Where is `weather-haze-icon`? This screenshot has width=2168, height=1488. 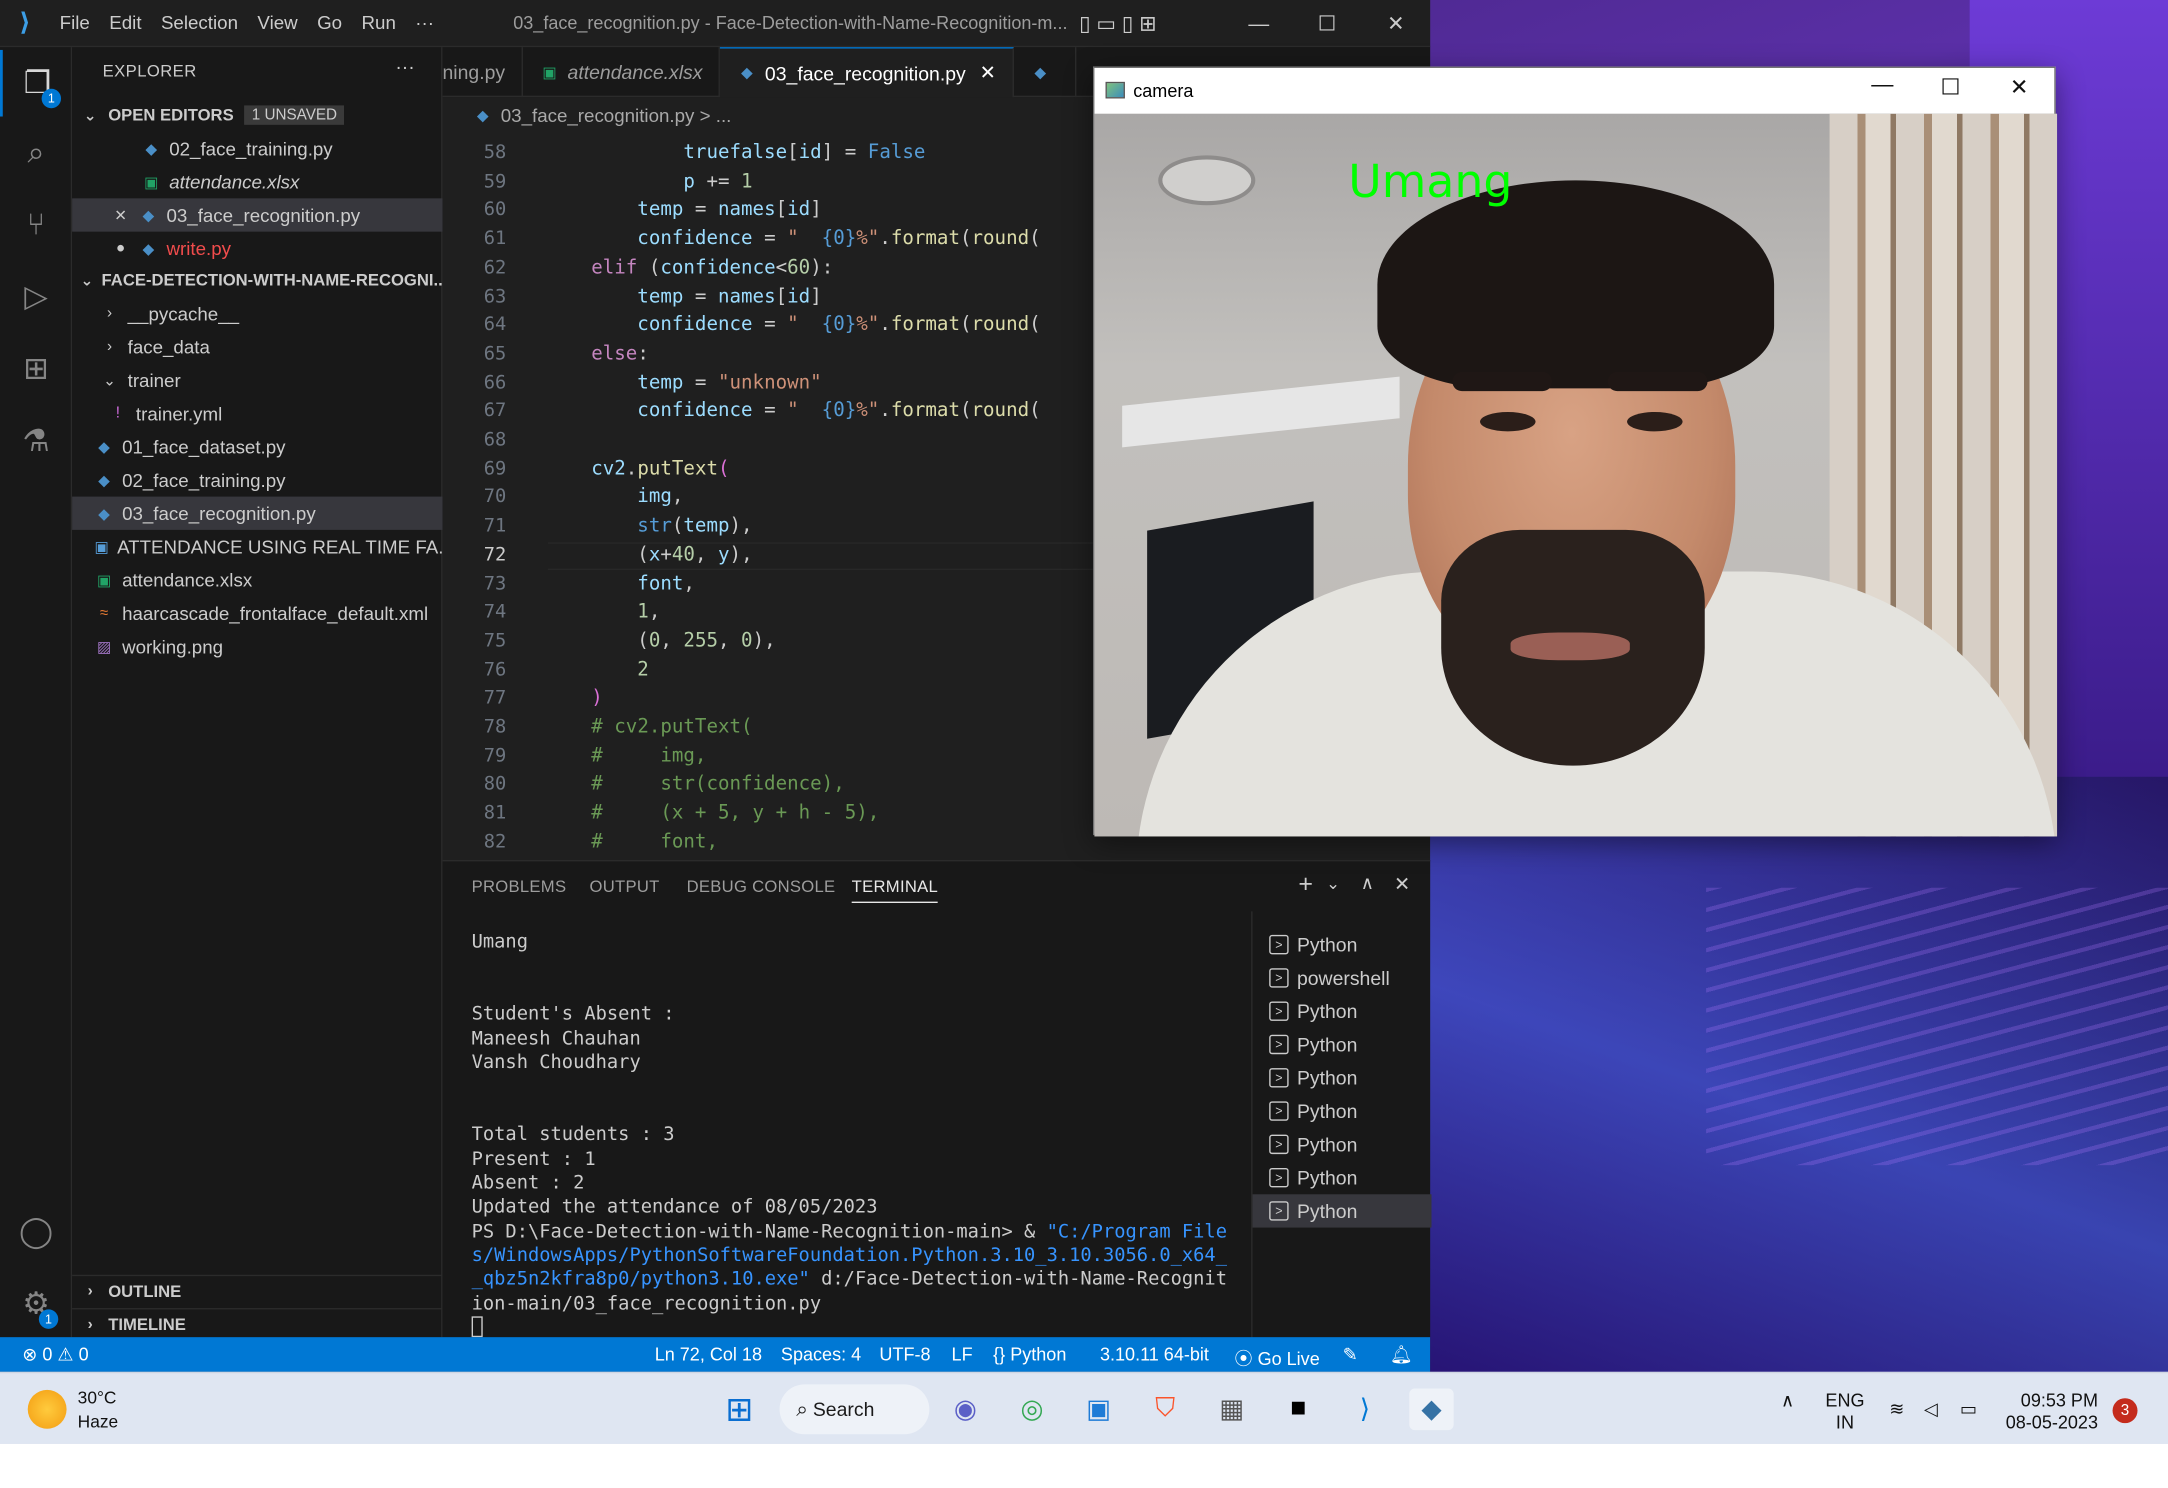 weather-haze-icon is located at coordinates (47, 1409).